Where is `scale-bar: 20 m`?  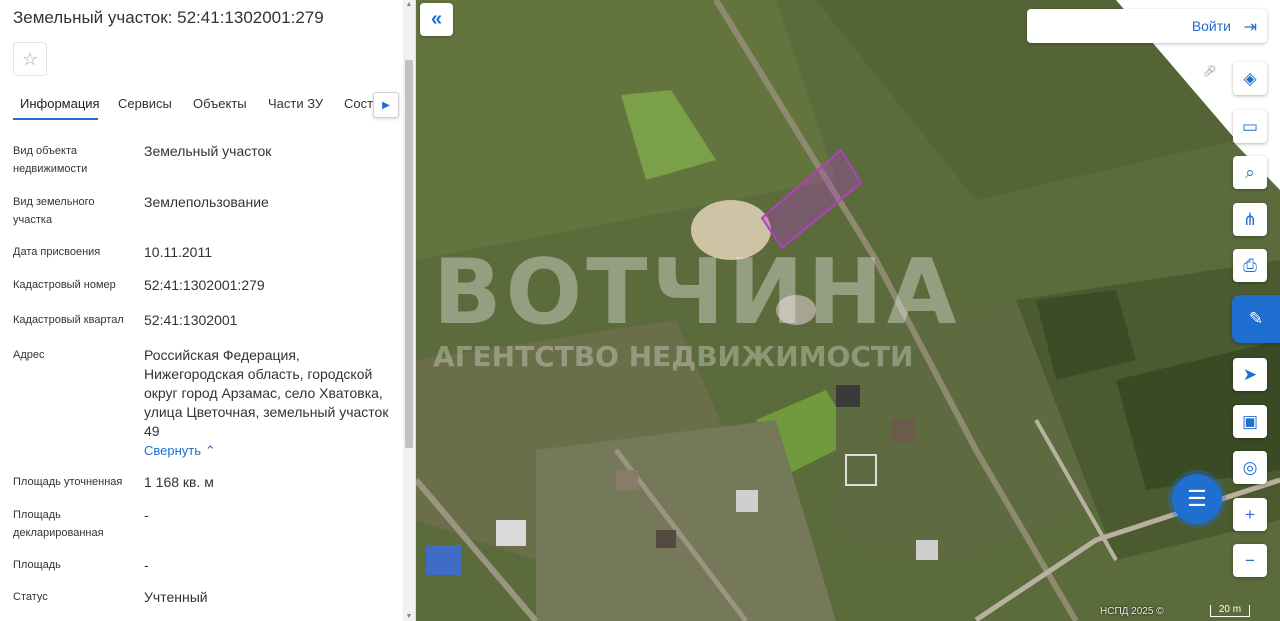 scale-bar: 20 m is located at coordinates (1230, 611).